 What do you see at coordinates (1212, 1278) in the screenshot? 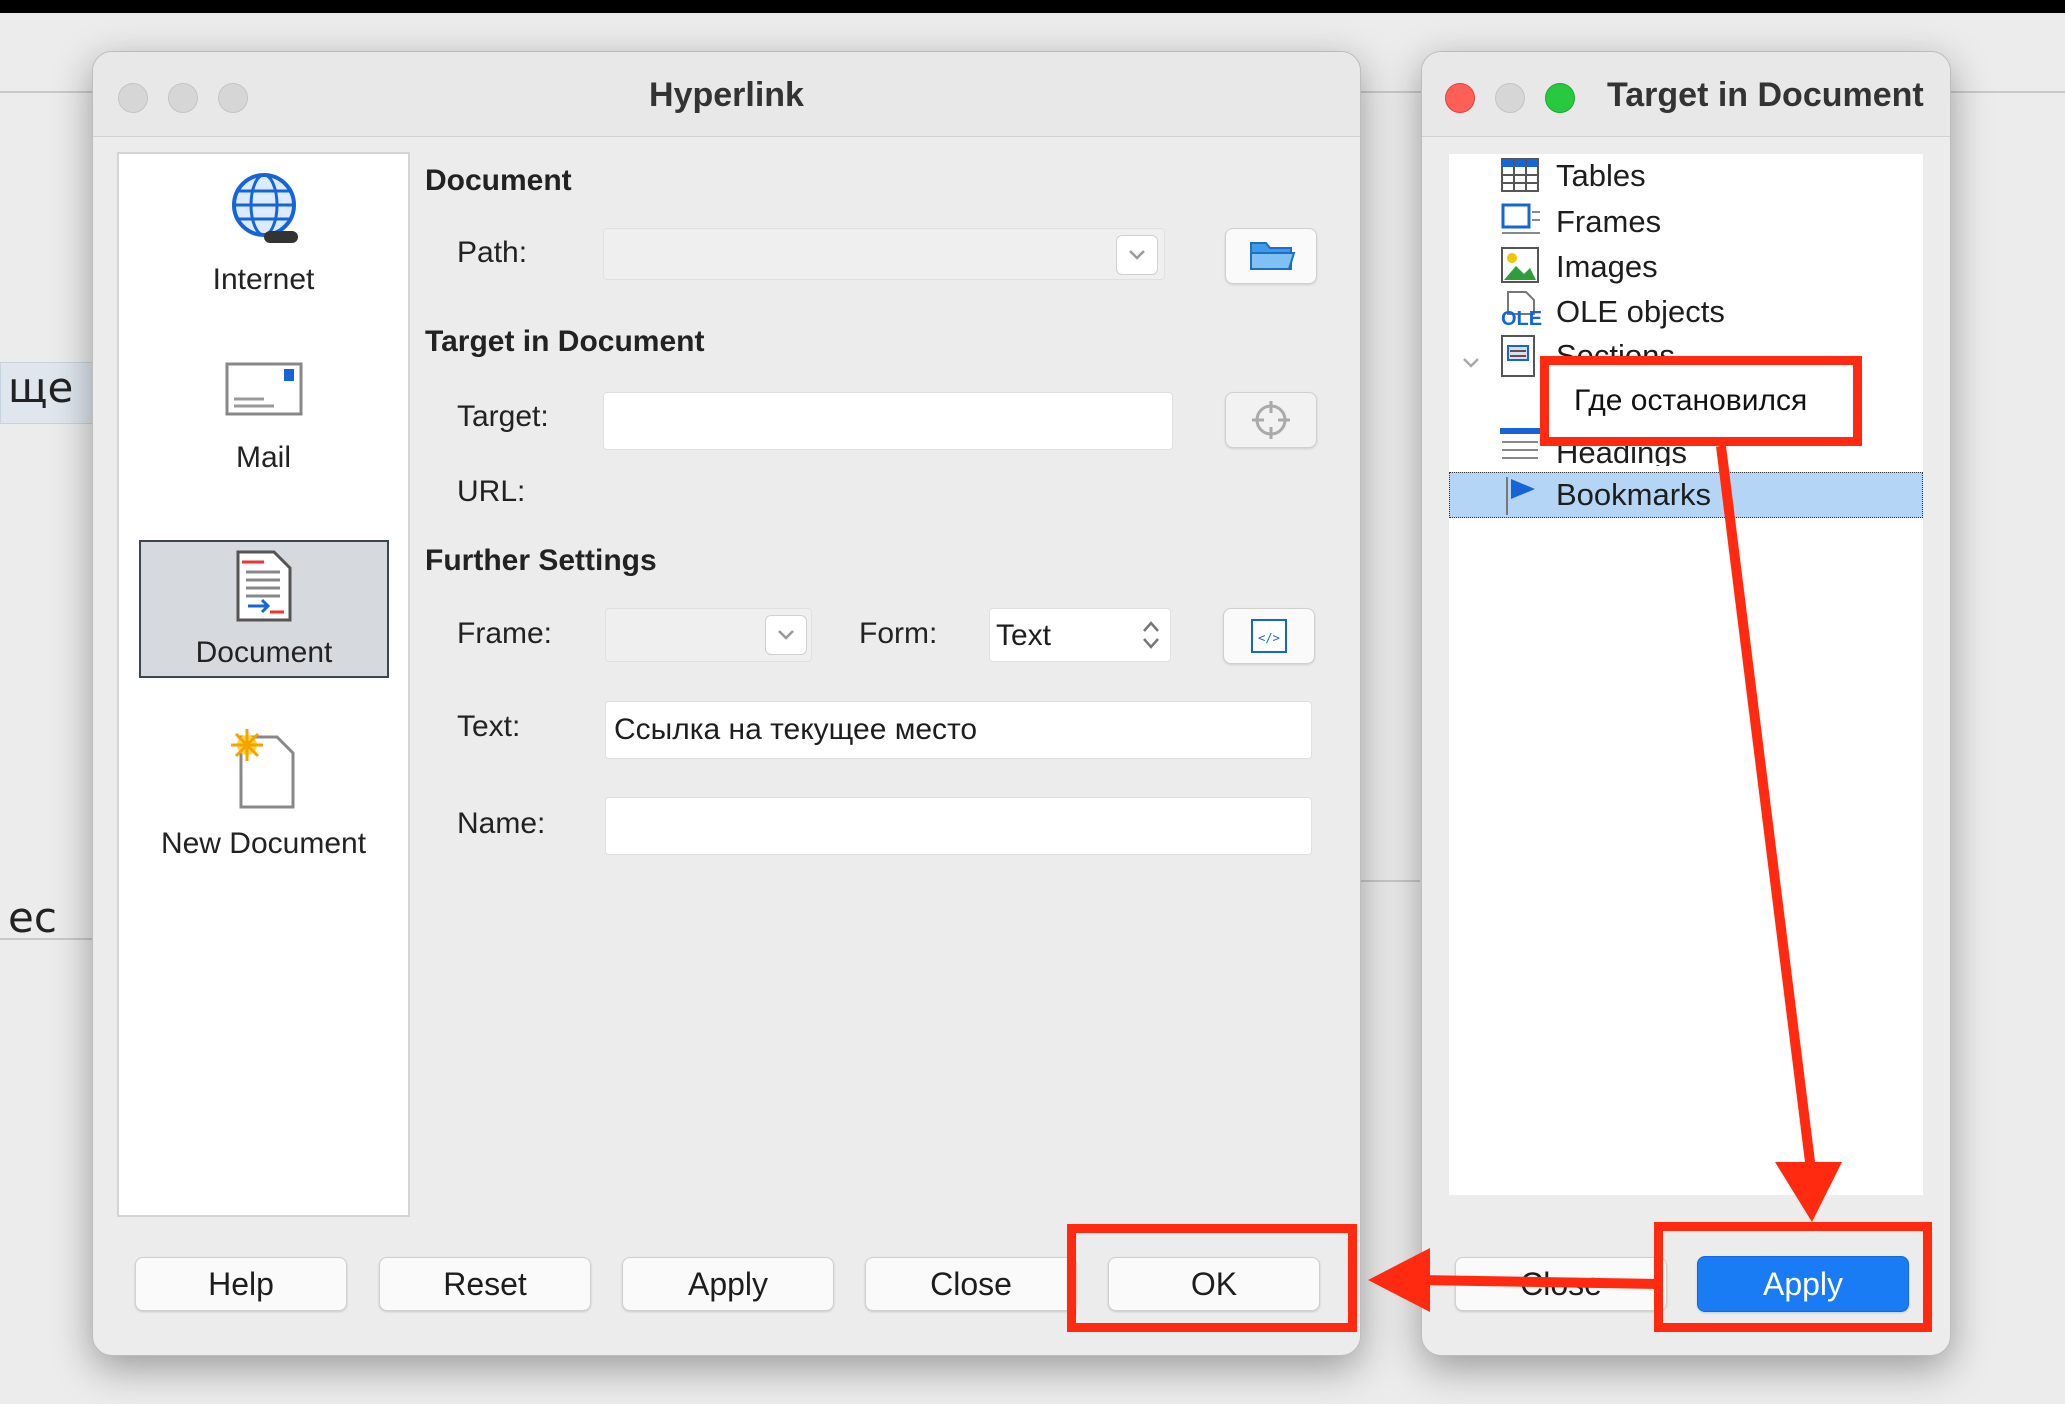
I see `annotation-ok-box` at bounding box center [1212, 1278].